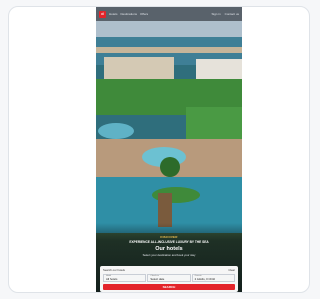 The height and width of the screenshot is (299, 320). I want to click on brand-logo: d, so click(102, 14).